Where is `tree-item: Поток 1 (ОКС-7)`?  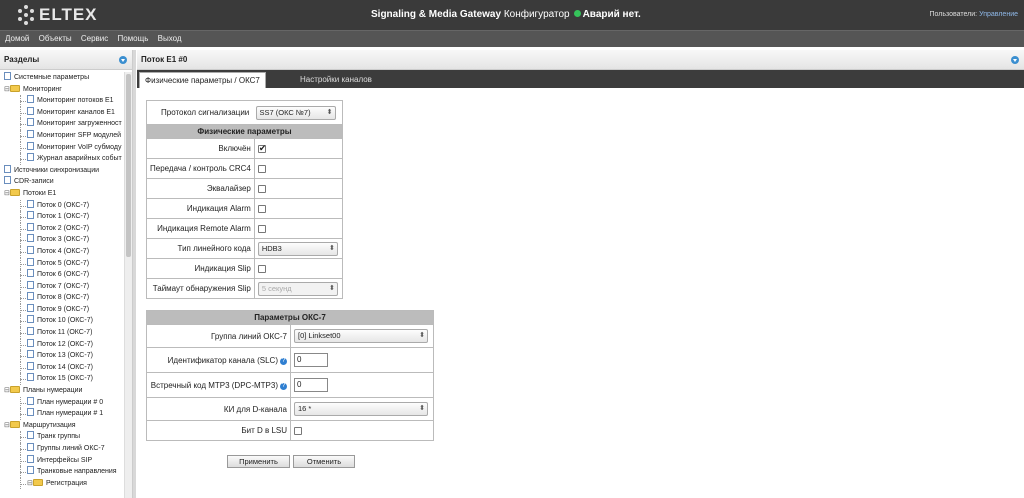 tree-item: Поток 1 (ОКС-7) is located at coordinates (62, 217).